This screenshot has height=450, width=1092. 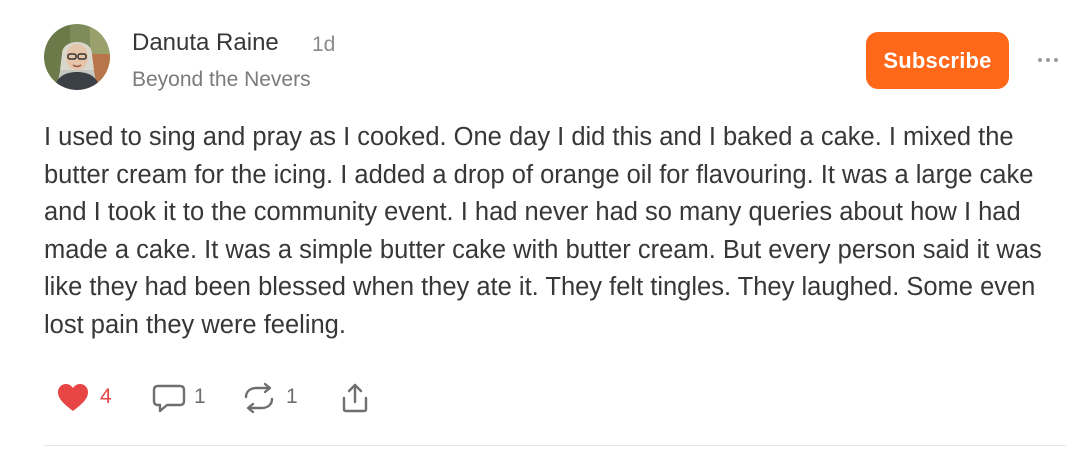 I want to click on heart-icon, so click(x=73, y=397).